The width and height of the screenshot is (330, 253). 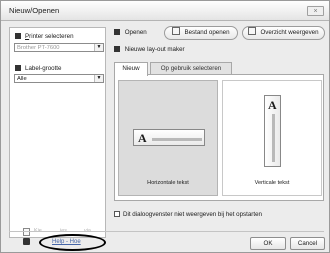 What do you see at coordinates (307, 243) in the screenshot?
I see `cancel-button: Cancel` at bounding box center [307, 243].